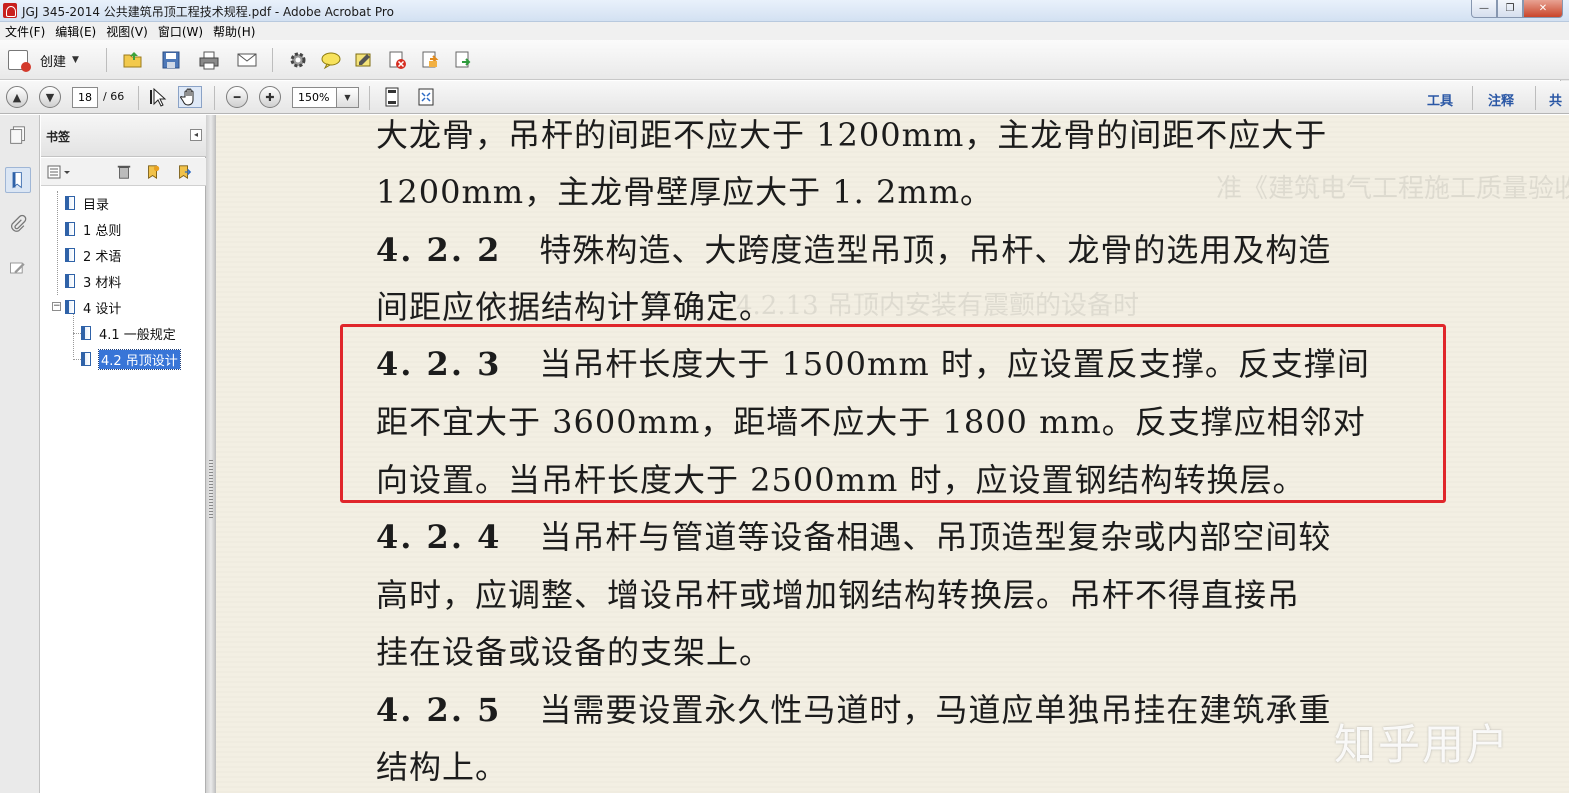 This screenshot has width=1569, height=793. What do you see at coordinates (53, 62) in the screenshot?
I see `create-label: 创建` at bounding box center [53, 62].